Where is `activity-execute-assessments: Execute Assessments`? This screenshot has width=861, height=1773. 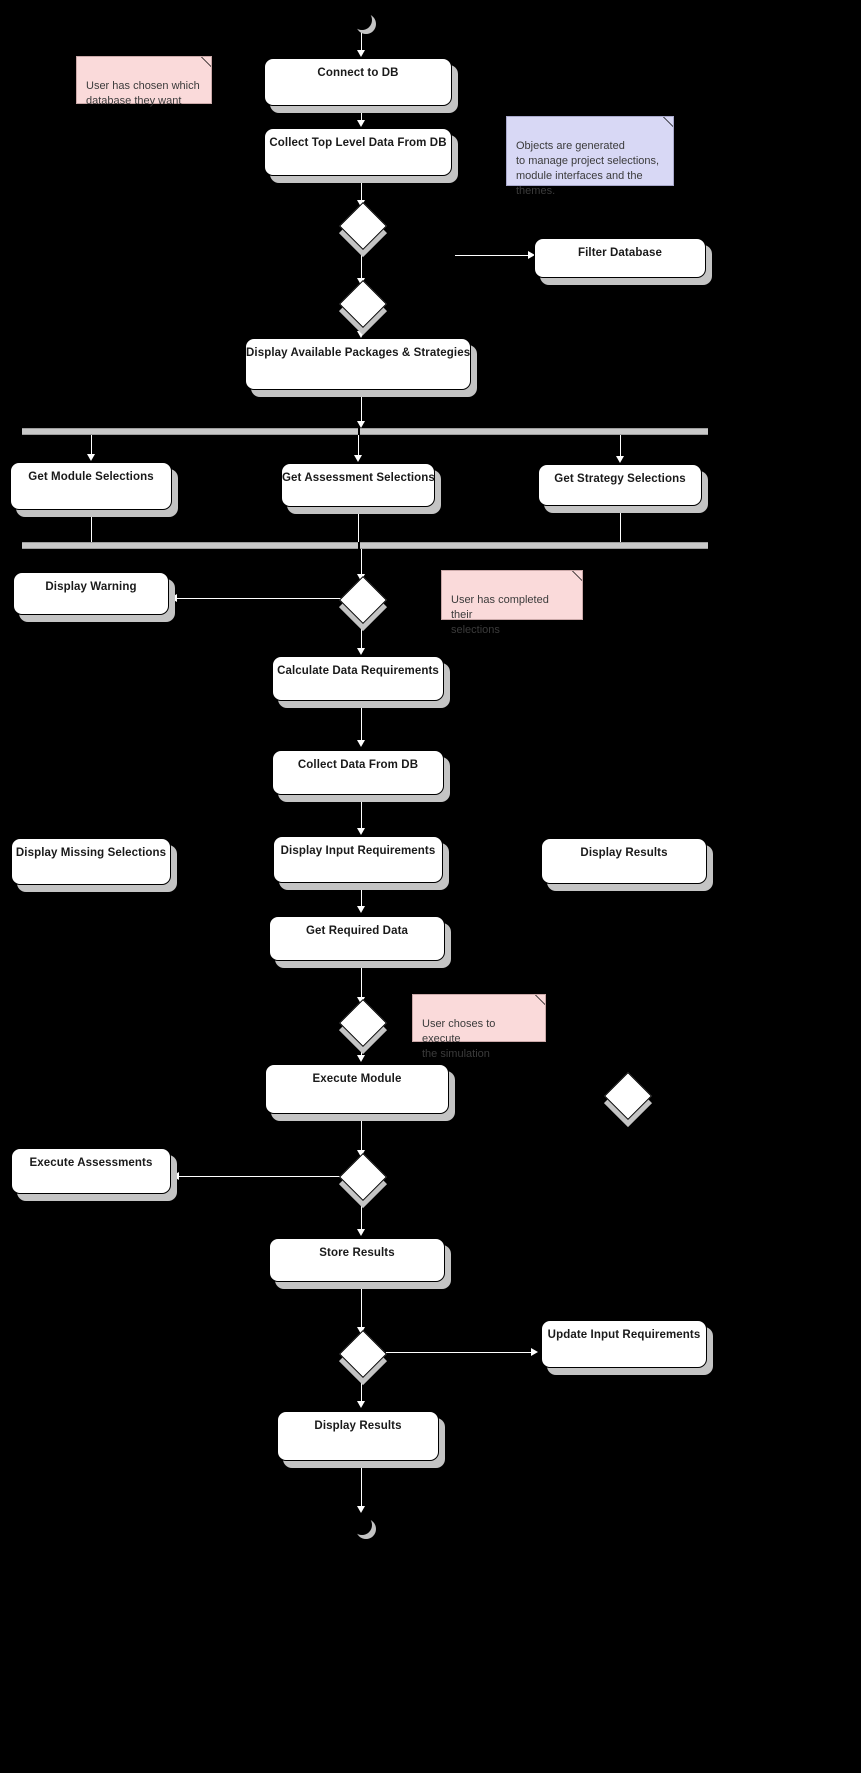
activity-execute-assessments: Execute Assessments is located at coordinates (91, 1171).